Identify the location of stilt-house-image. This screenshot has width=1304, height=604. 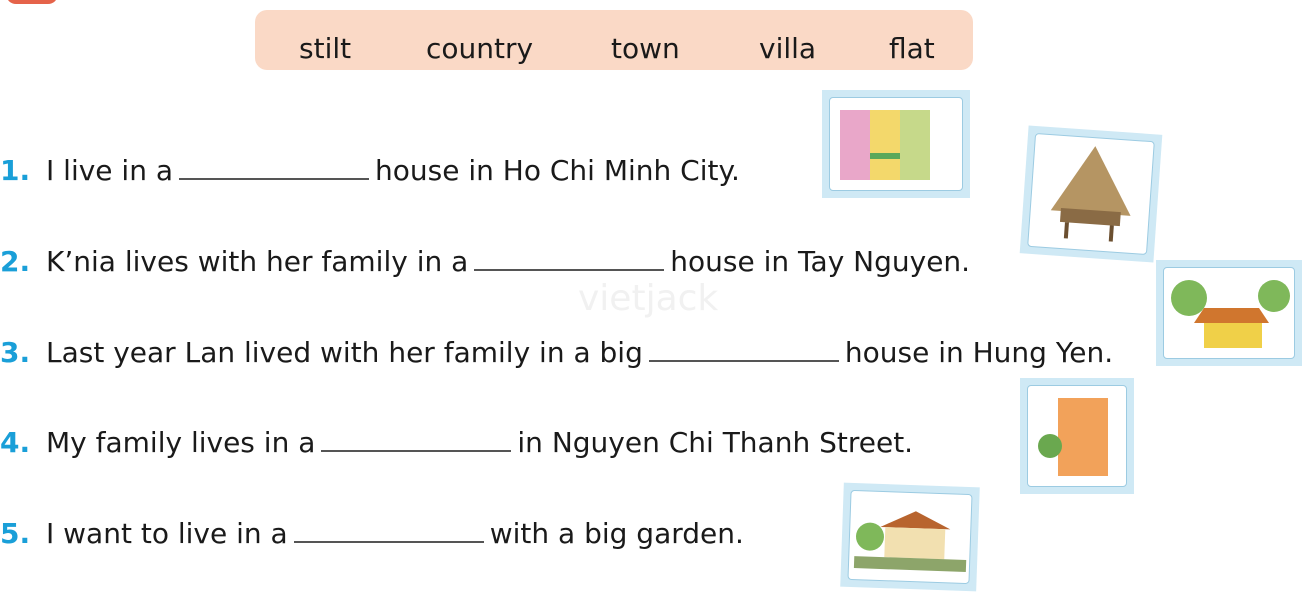
(1091, 194).